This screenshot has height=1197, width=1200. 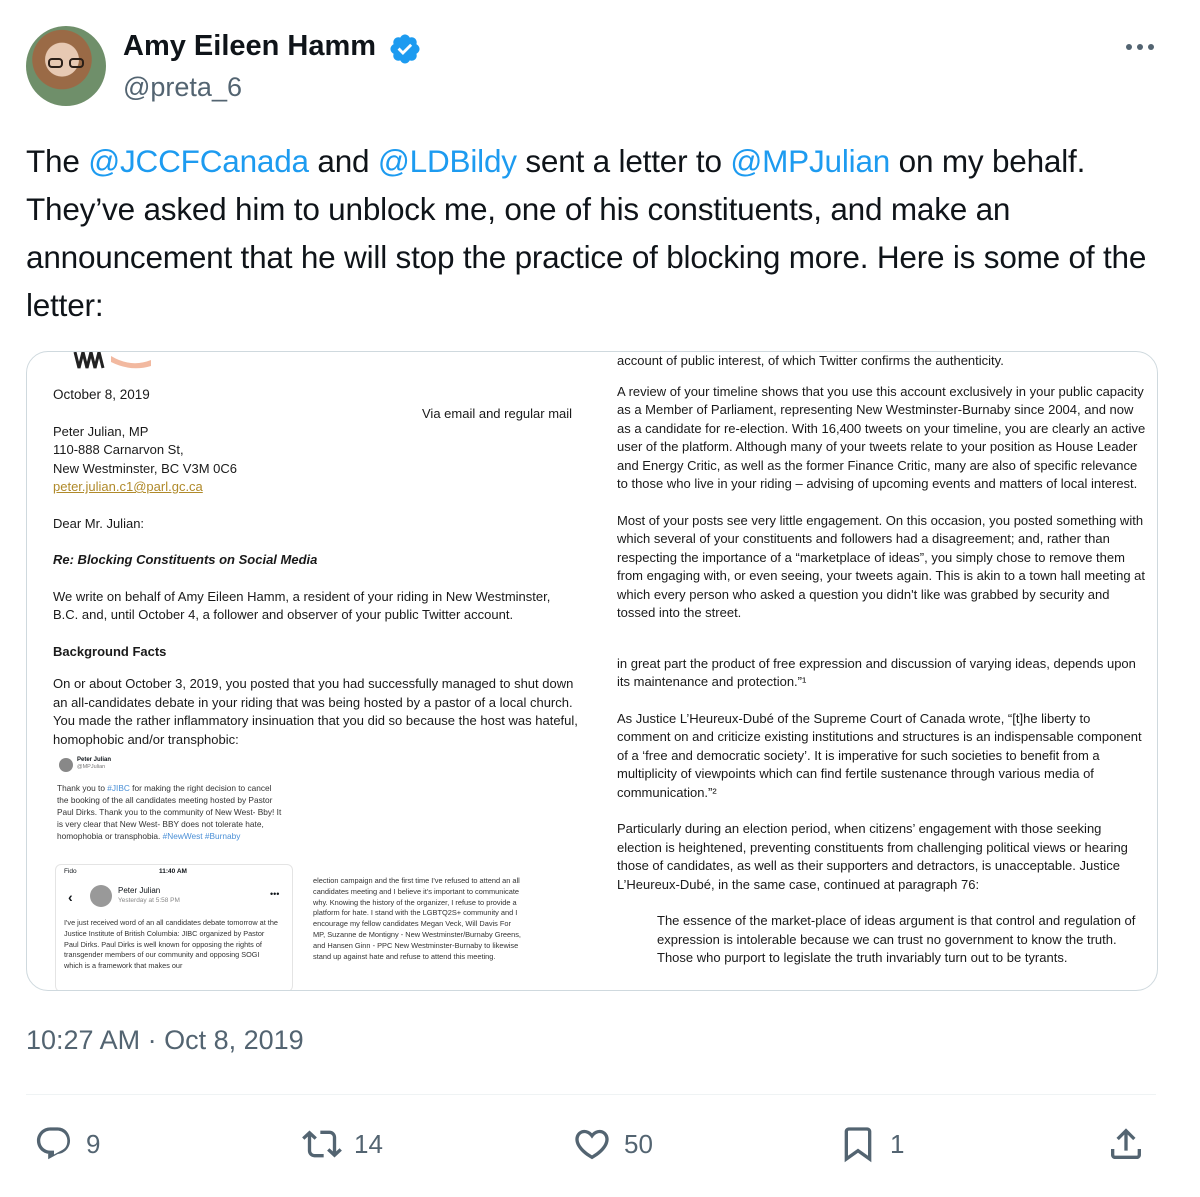 I want to click on repost-button: 14, so click(x=342, y=1144).